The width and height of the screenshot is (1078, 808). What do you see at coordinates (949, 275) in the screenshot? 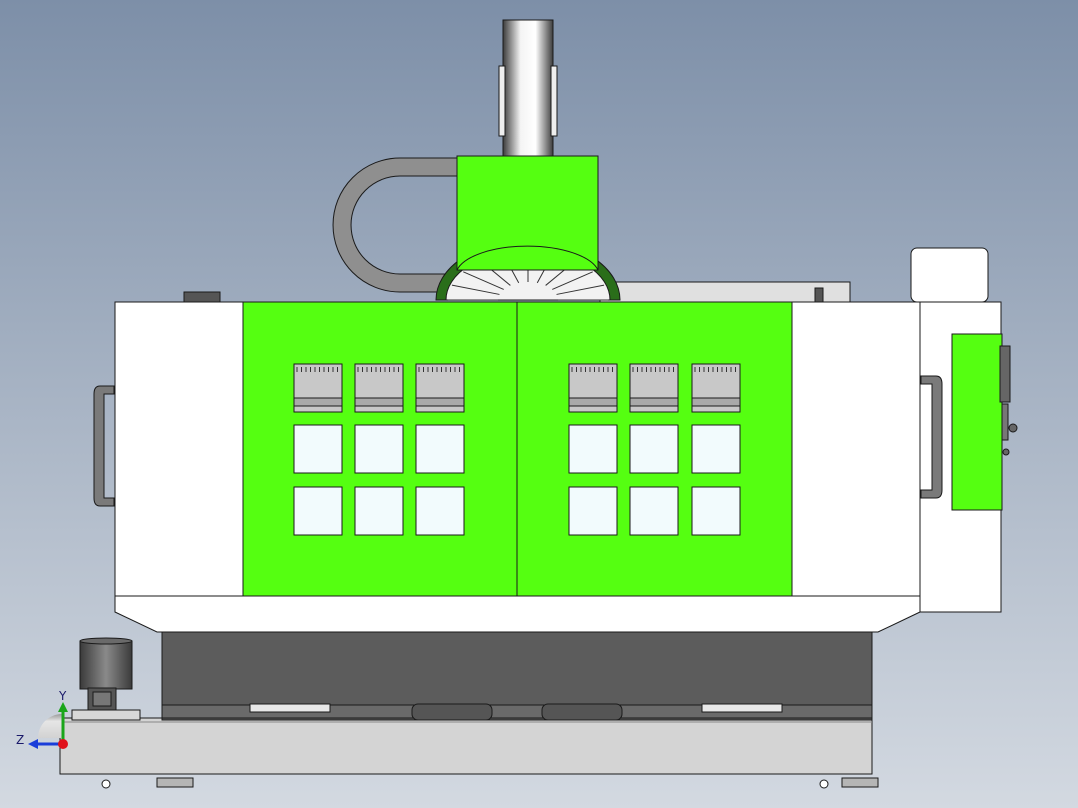
I see `top-right-housing` at bounding box center [949, 275].